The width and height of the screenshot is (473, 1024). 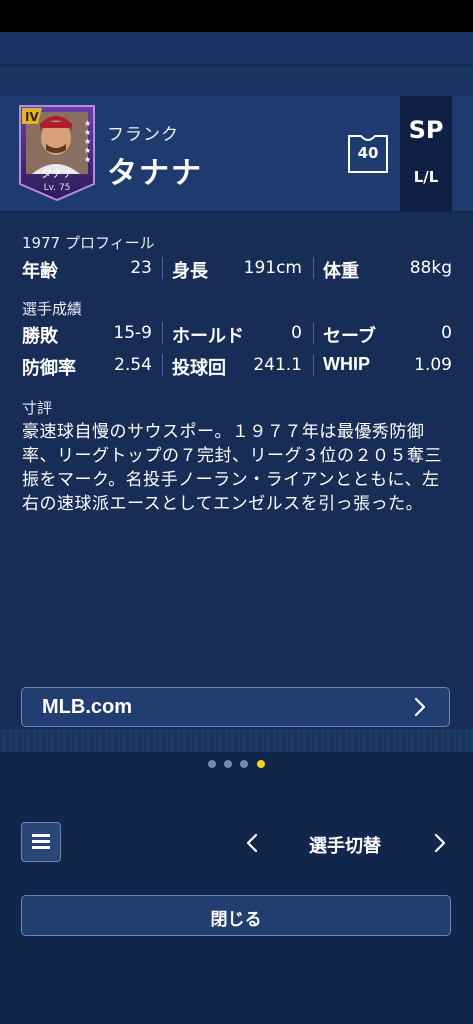 I want to click on player-first-name: フランク, so click(x=143, y=135).